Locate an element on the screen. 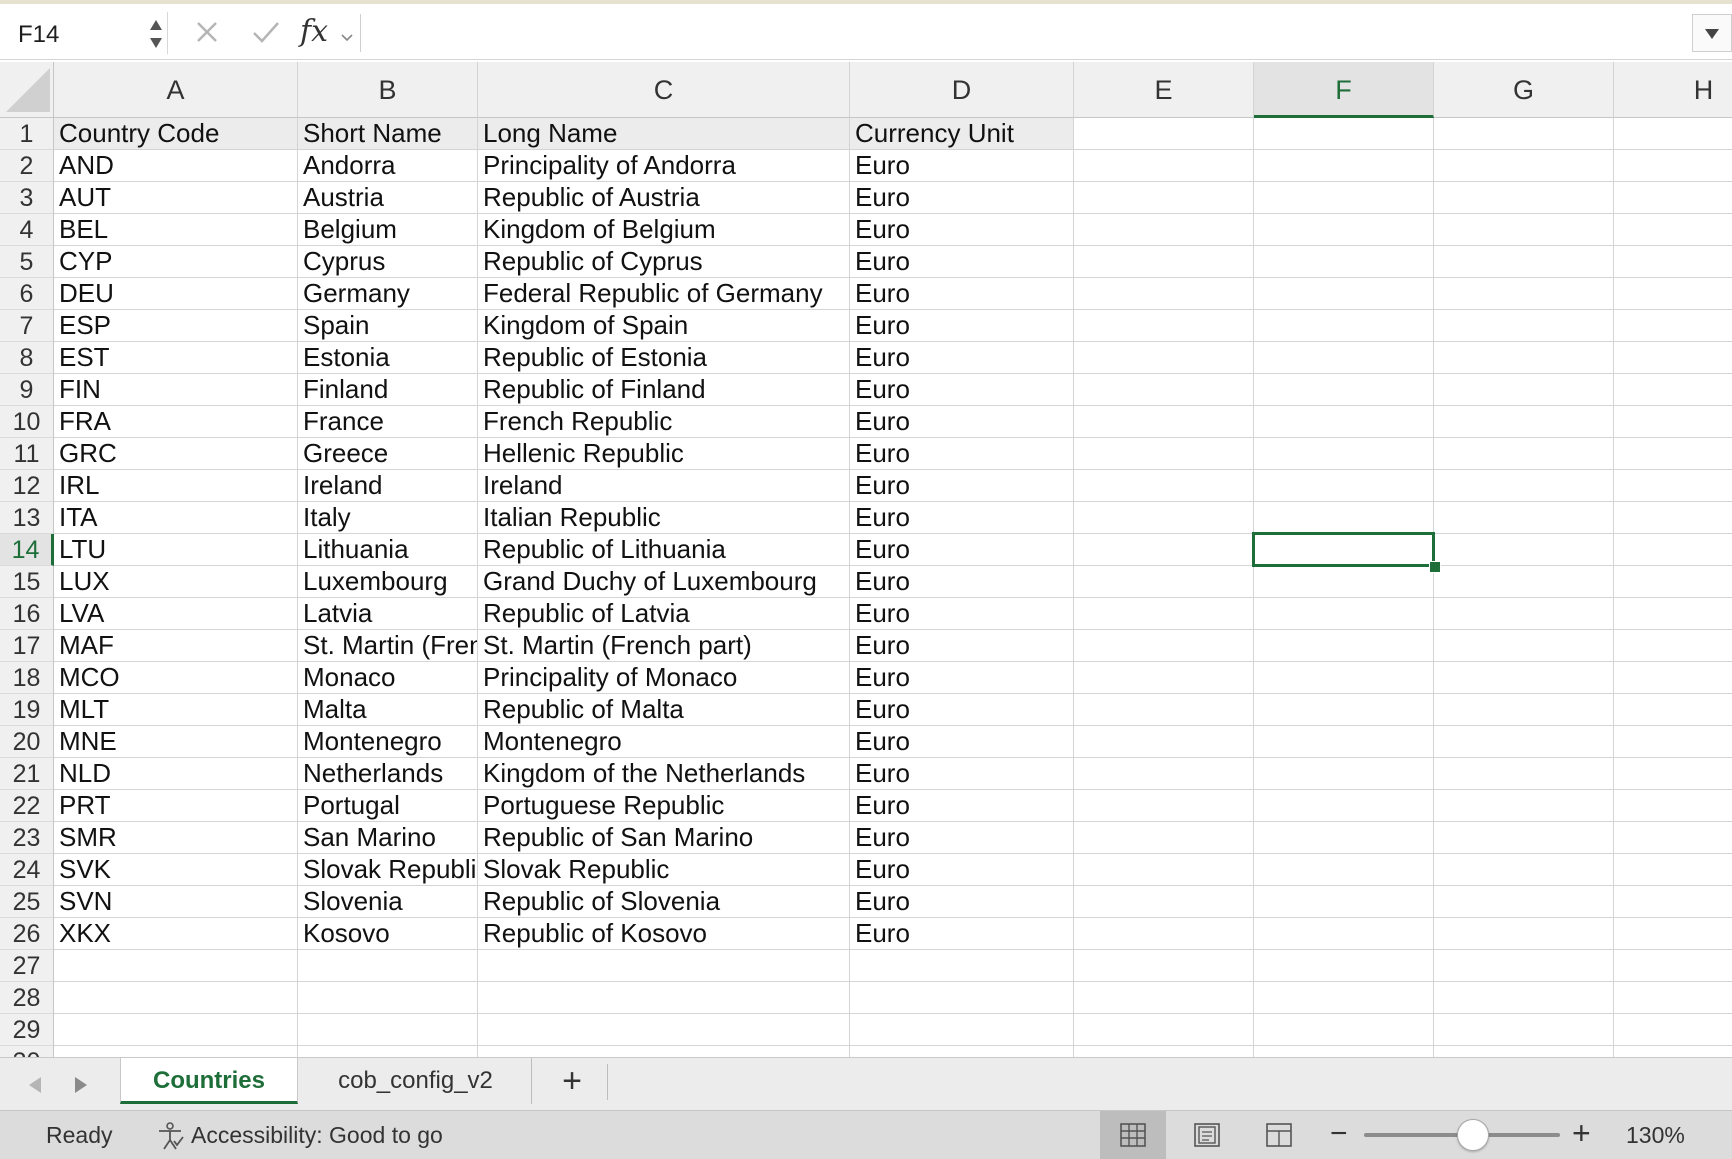 This screenshot has height=1159, width=1732. accessibility-status: Accessibility: Good to go is located at coordinates (317, 1135).